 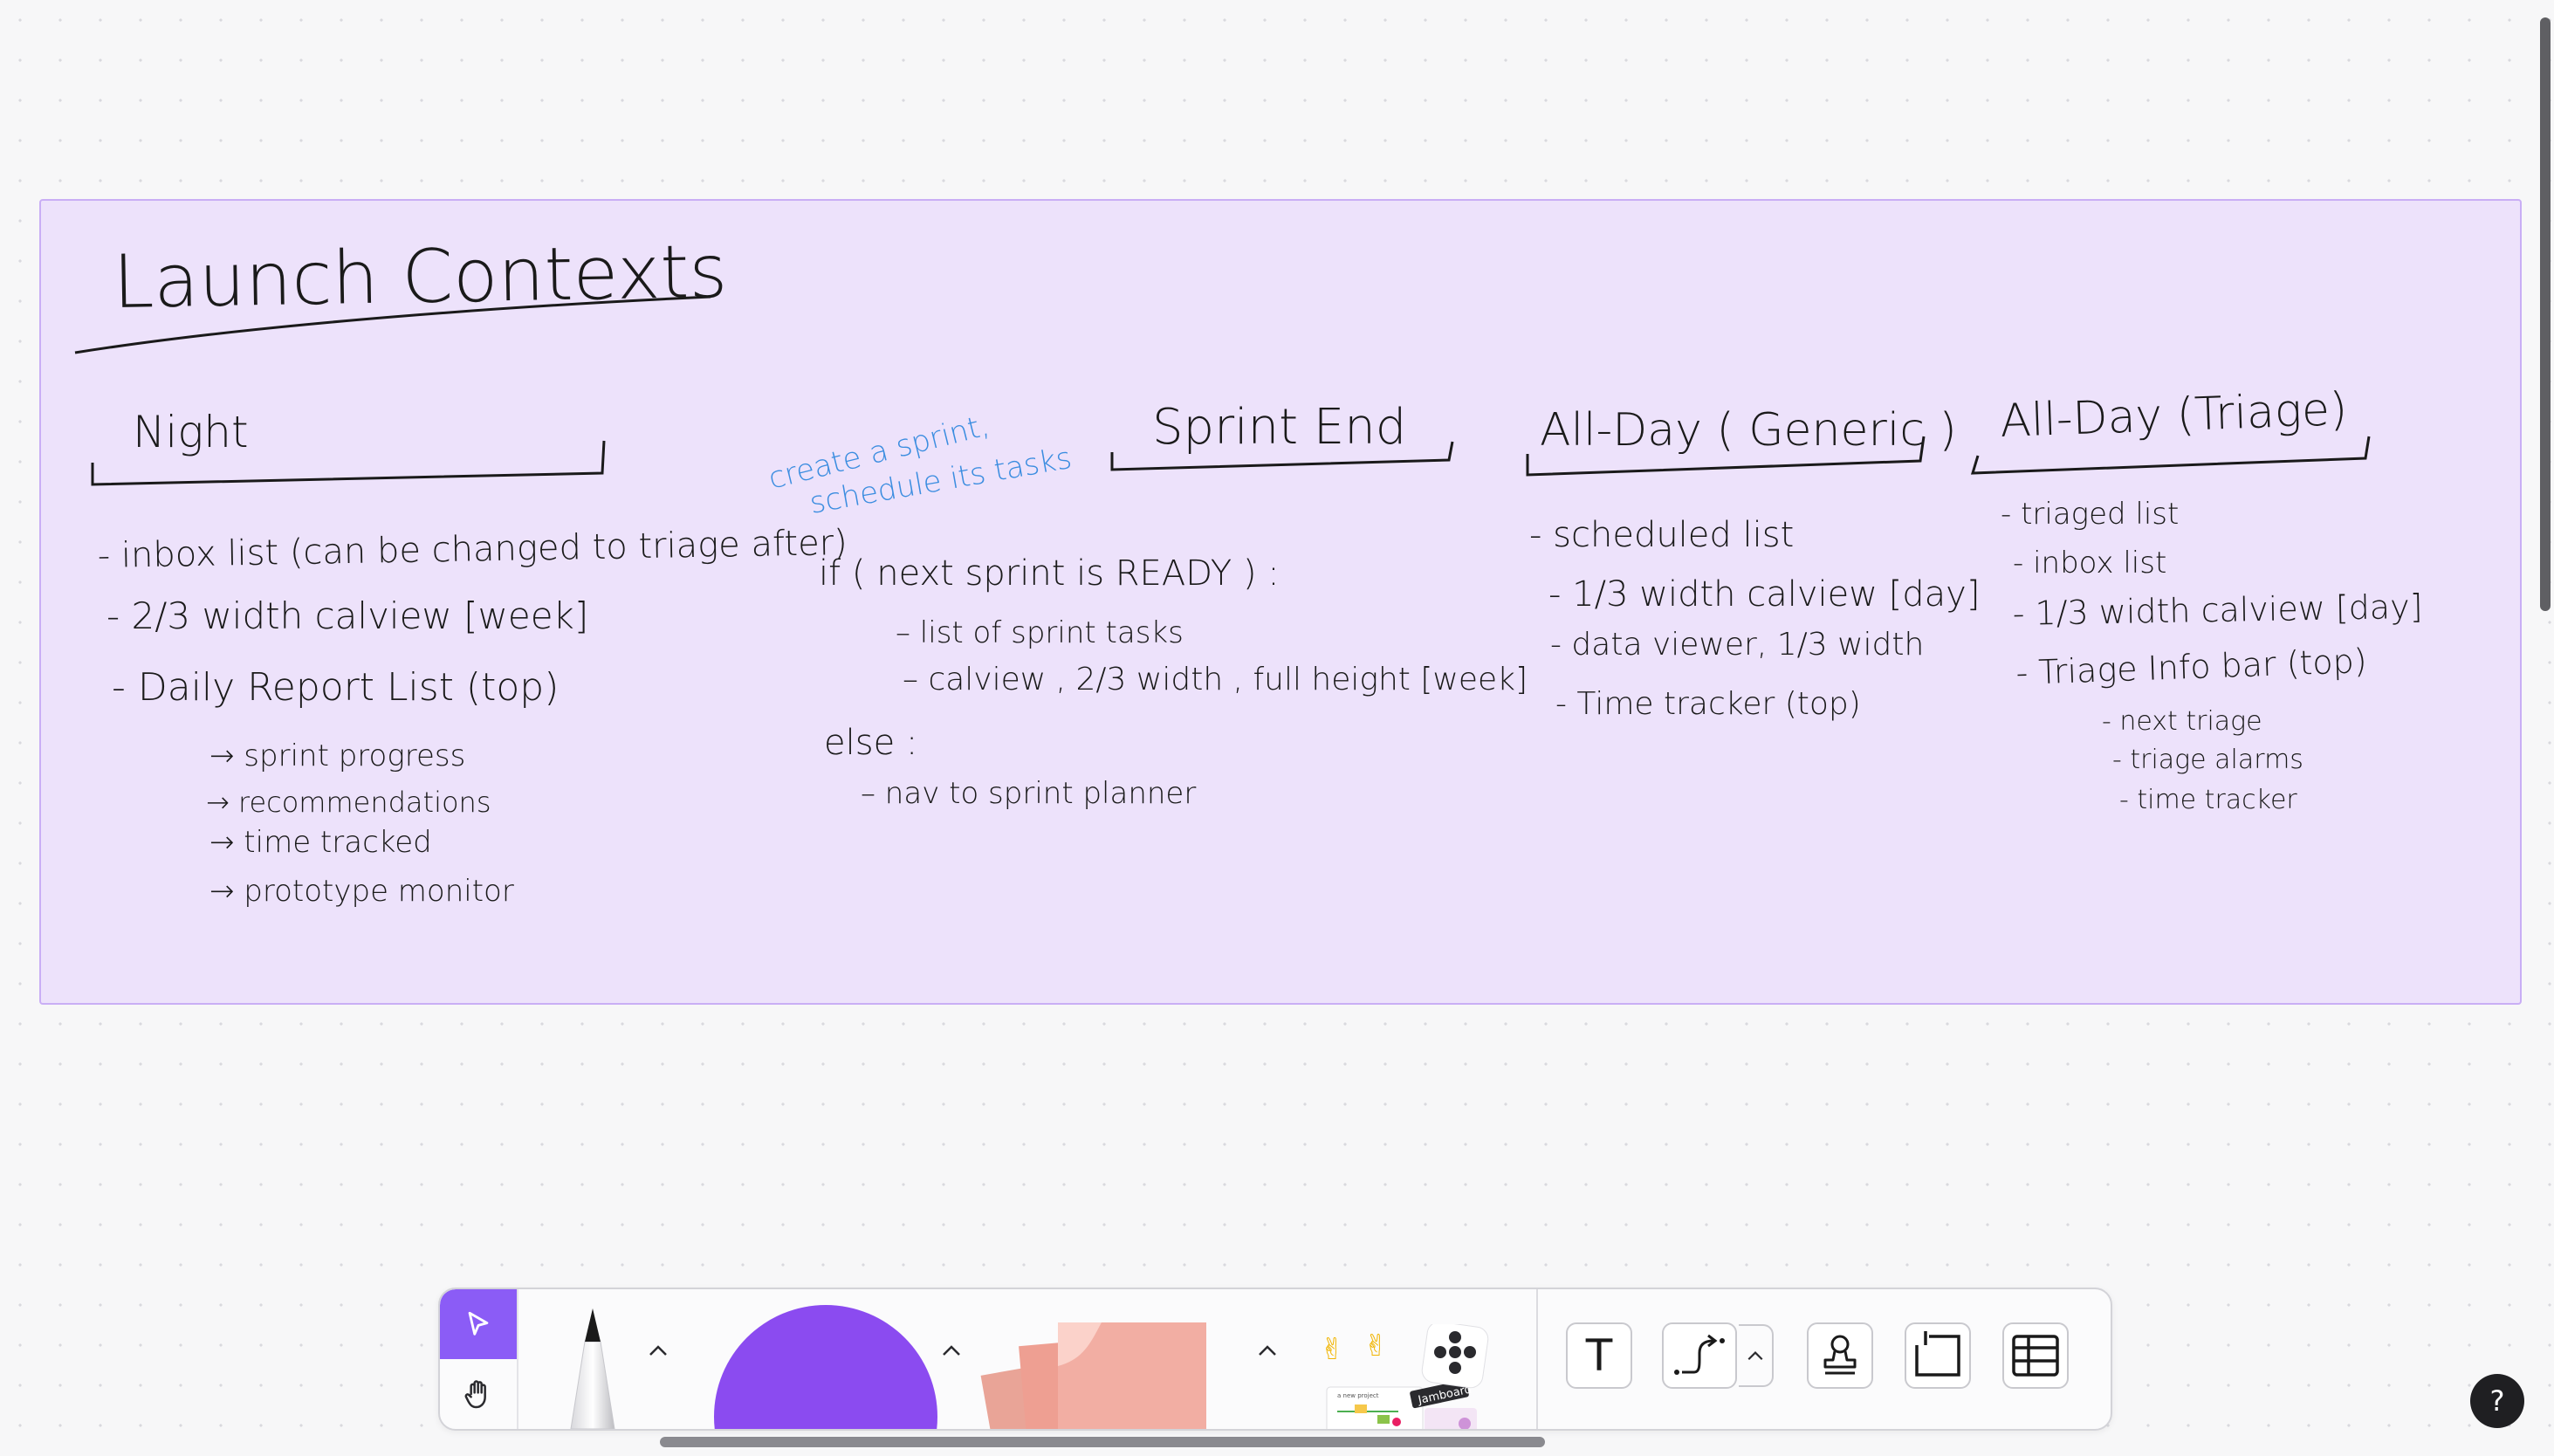 I want to click on night-subitem: → sprint progress, so click(x=337, y=755).